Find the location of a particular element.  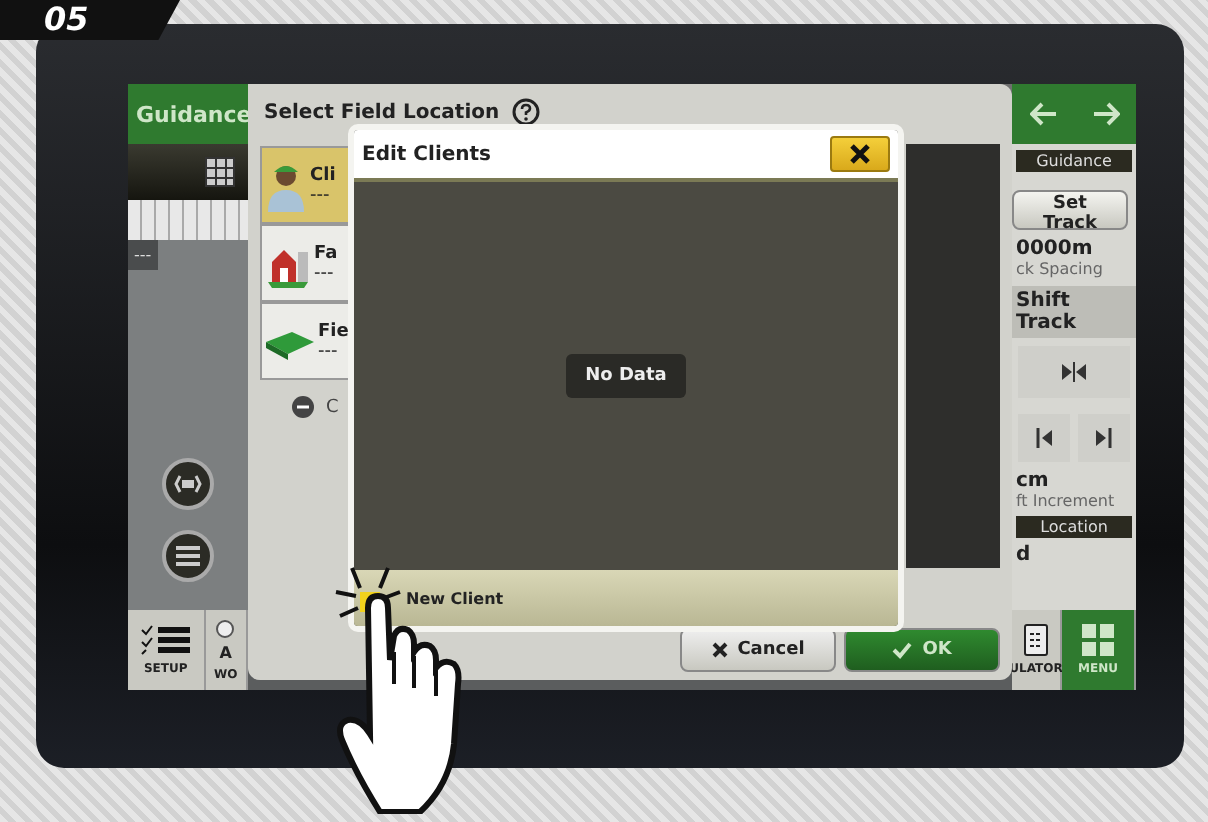

menu-grid-icon is located at coordinates (1098, 640).